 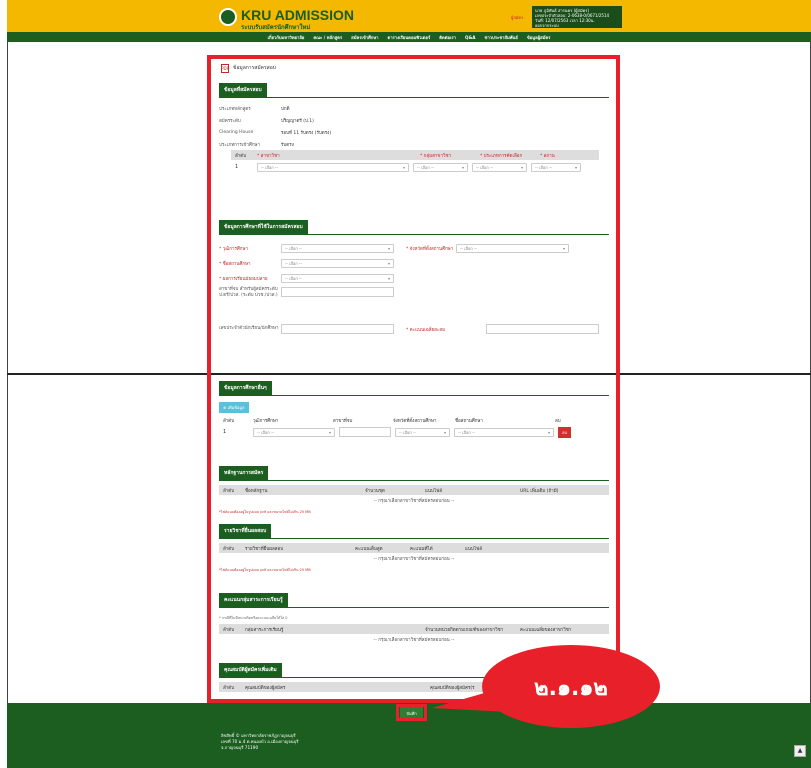 I want to click on nav-about: เกี่ยวกับมหาวิทยาลัย, so click(x=286, y=37).